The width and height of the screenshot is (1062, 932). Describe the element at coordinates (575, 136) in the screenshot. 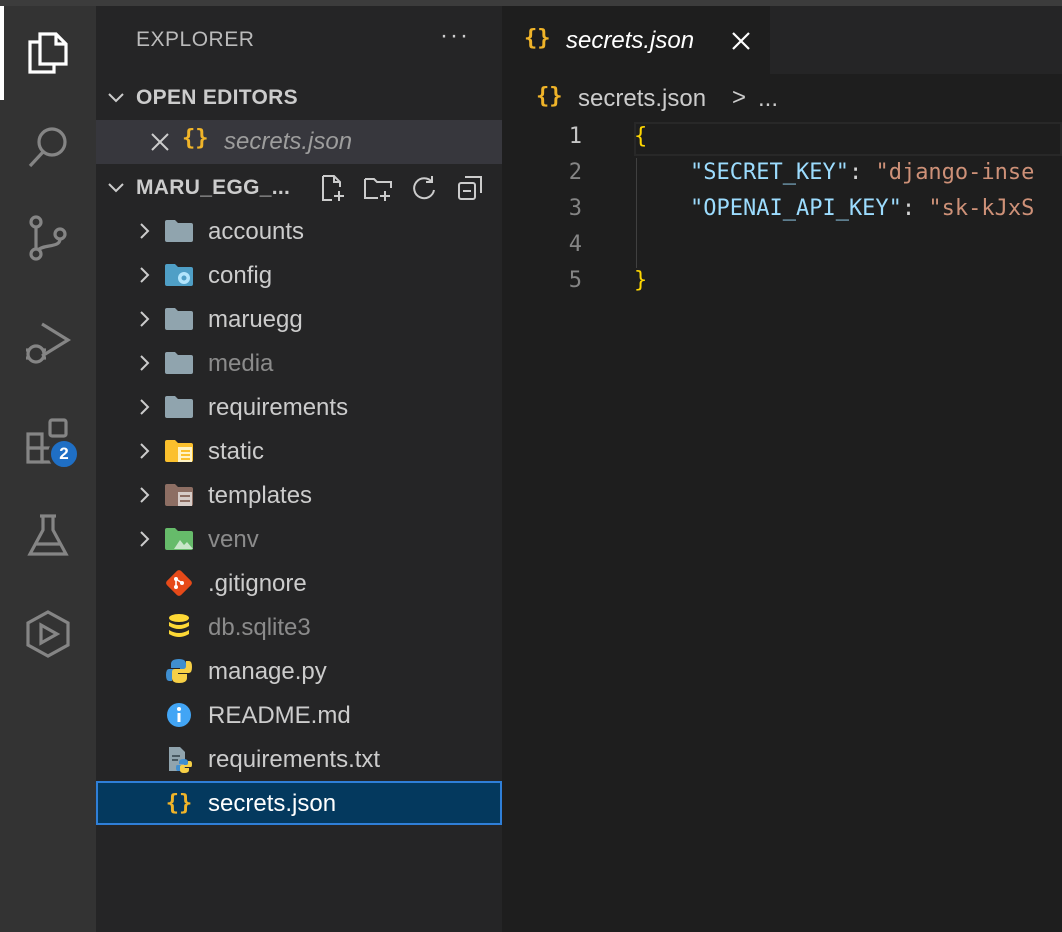

I see `line-number: 1` at that location.